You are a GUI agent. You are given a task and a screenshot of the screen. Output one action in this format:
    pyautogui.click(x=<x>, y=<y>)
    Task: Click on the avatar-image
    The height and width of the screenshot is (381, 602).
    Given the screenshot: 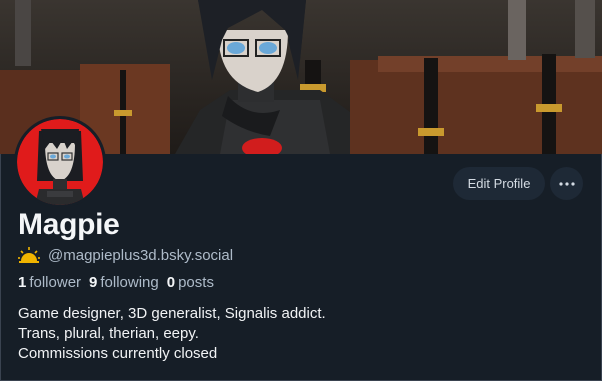 What is the action you would take?
    pyautogui.click(x=60, y=162)
    